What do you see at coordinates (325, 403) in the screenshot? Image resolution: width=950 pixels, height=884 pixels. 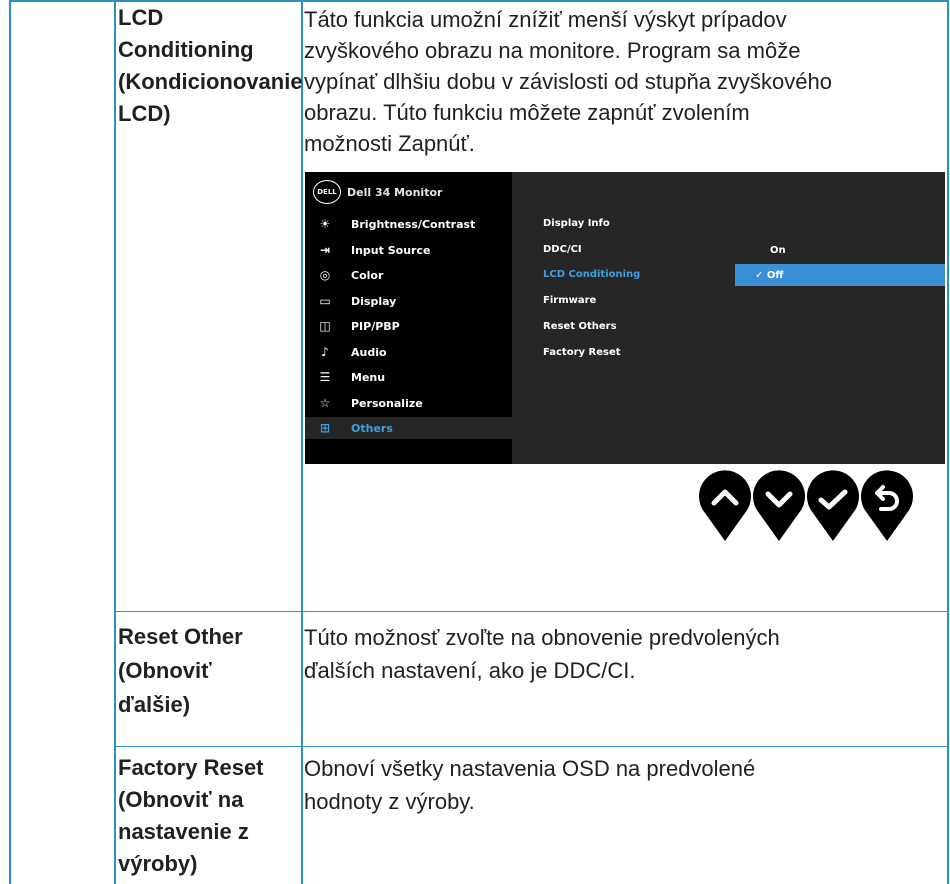 I see `star-icon: ☆` at bounding box center [325, 403].